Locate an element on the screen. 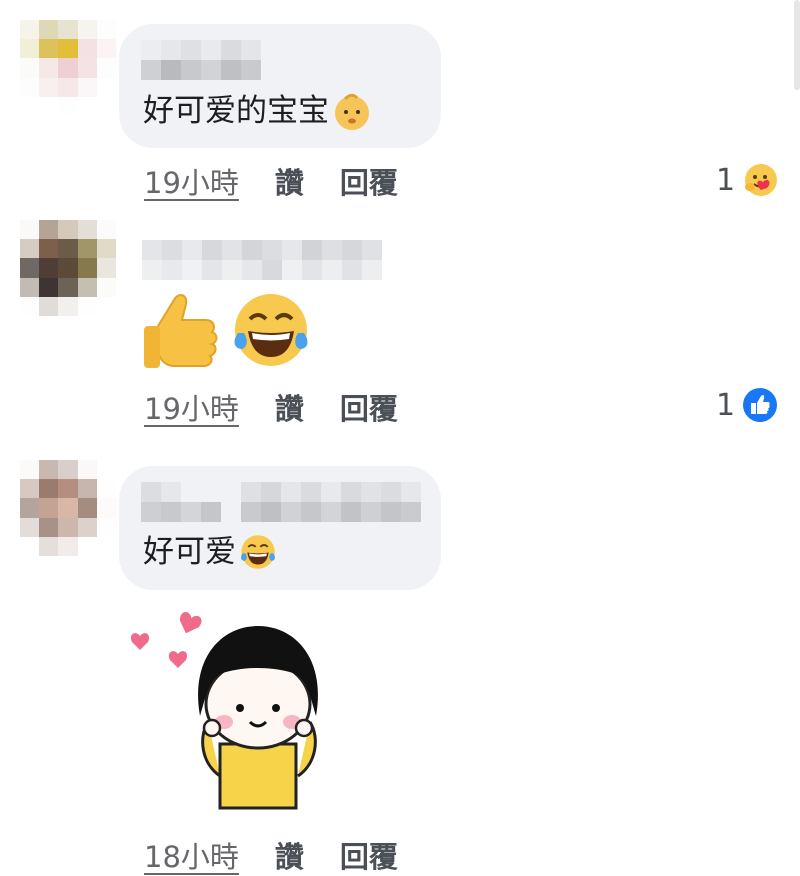 The height and width of the screenshot is (876, 800). emoji-comment is located at coordinates (227, 330).